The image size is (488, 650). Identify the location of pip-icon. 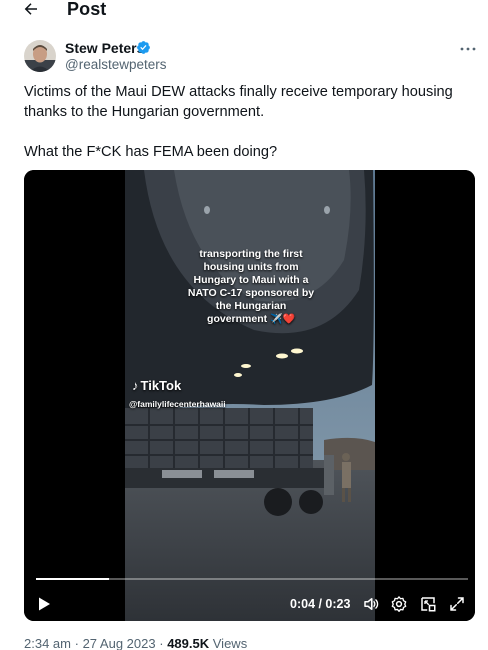
(428, 604).